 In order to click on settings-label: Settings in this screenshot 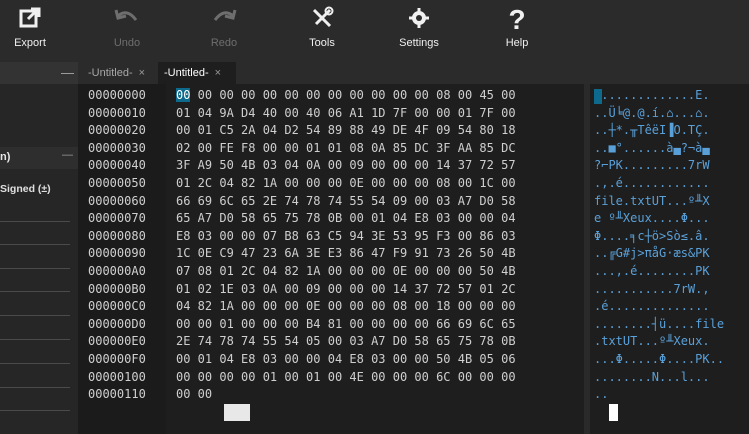, I will do `click(419, 43)`.